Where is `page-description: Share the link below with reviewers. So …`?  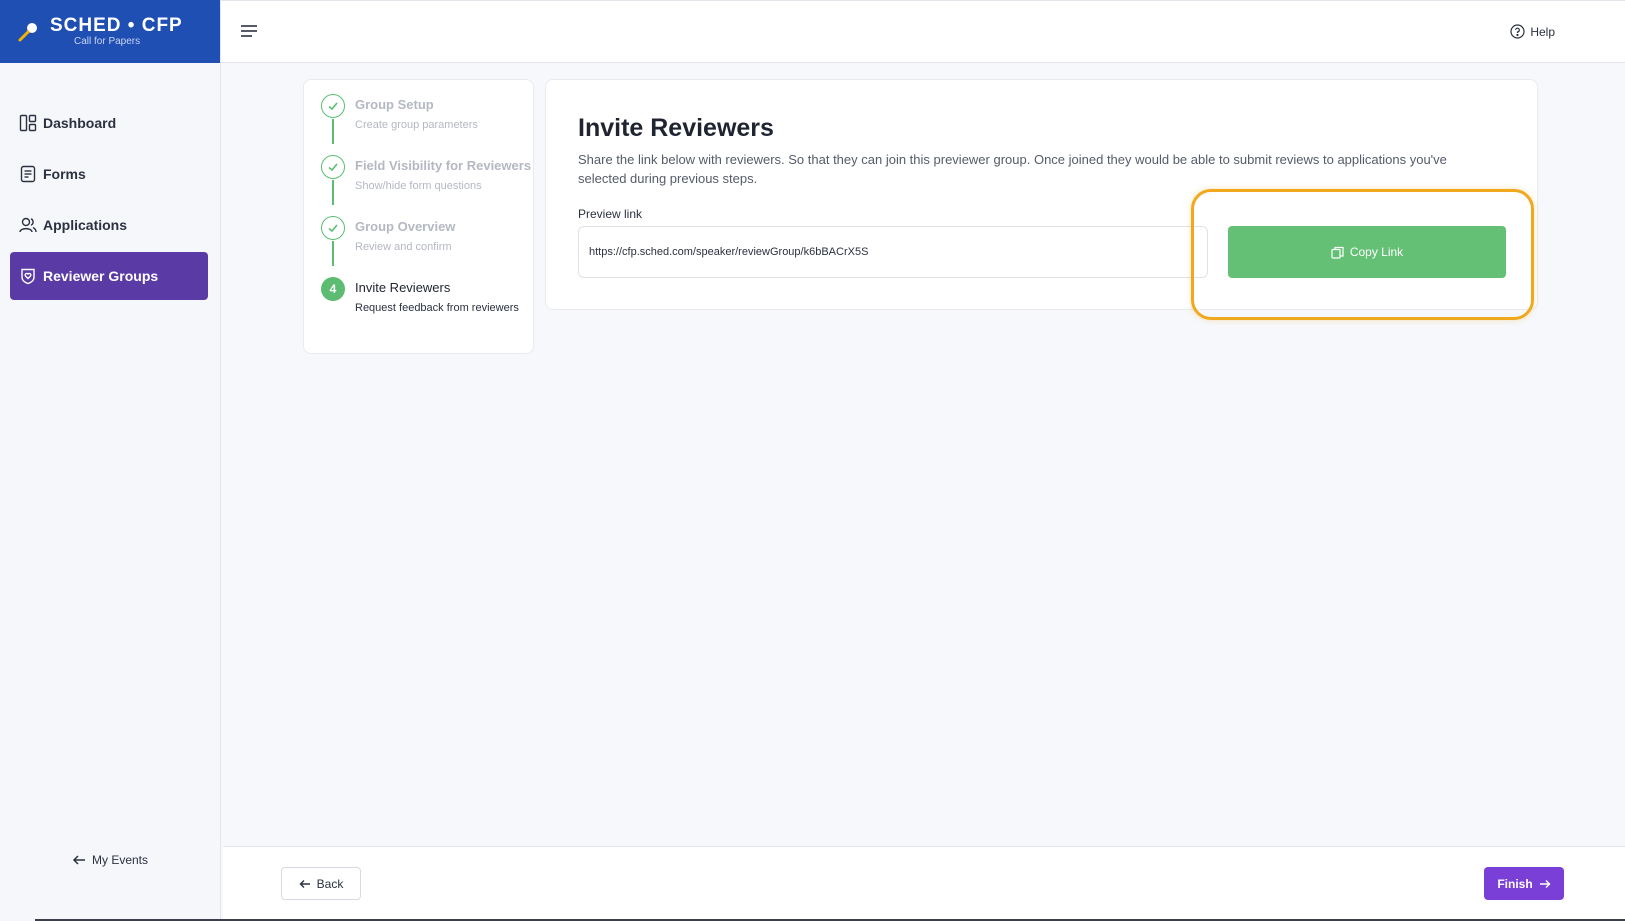 page-description: Share the link below with reviewers. So … is located at coordinates (1012, 169).